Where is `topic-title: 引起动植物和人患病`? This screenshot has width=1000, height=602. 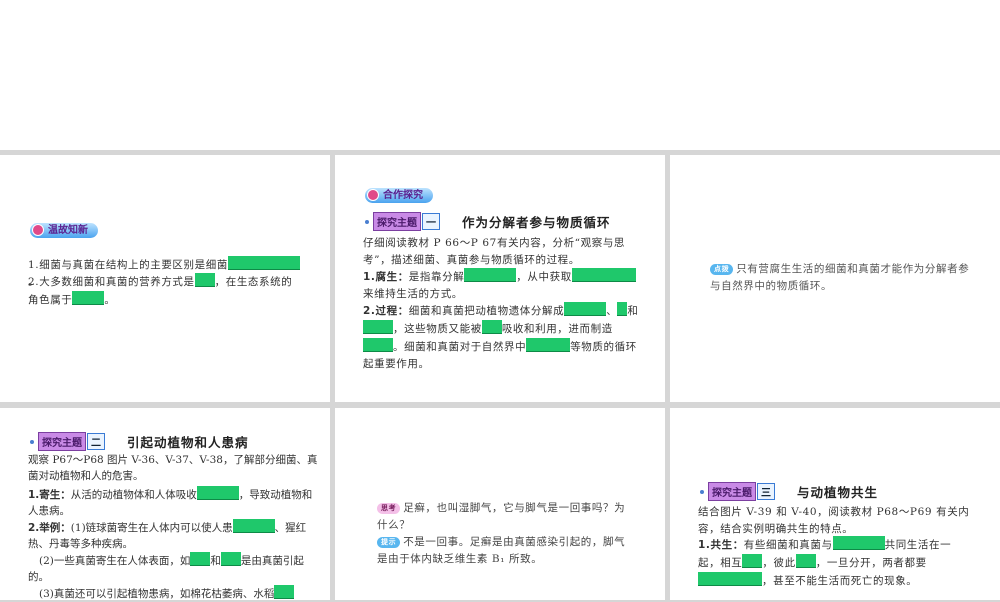 topic-title: 引起动植物和人患病 is located at coordinates (188, 442).